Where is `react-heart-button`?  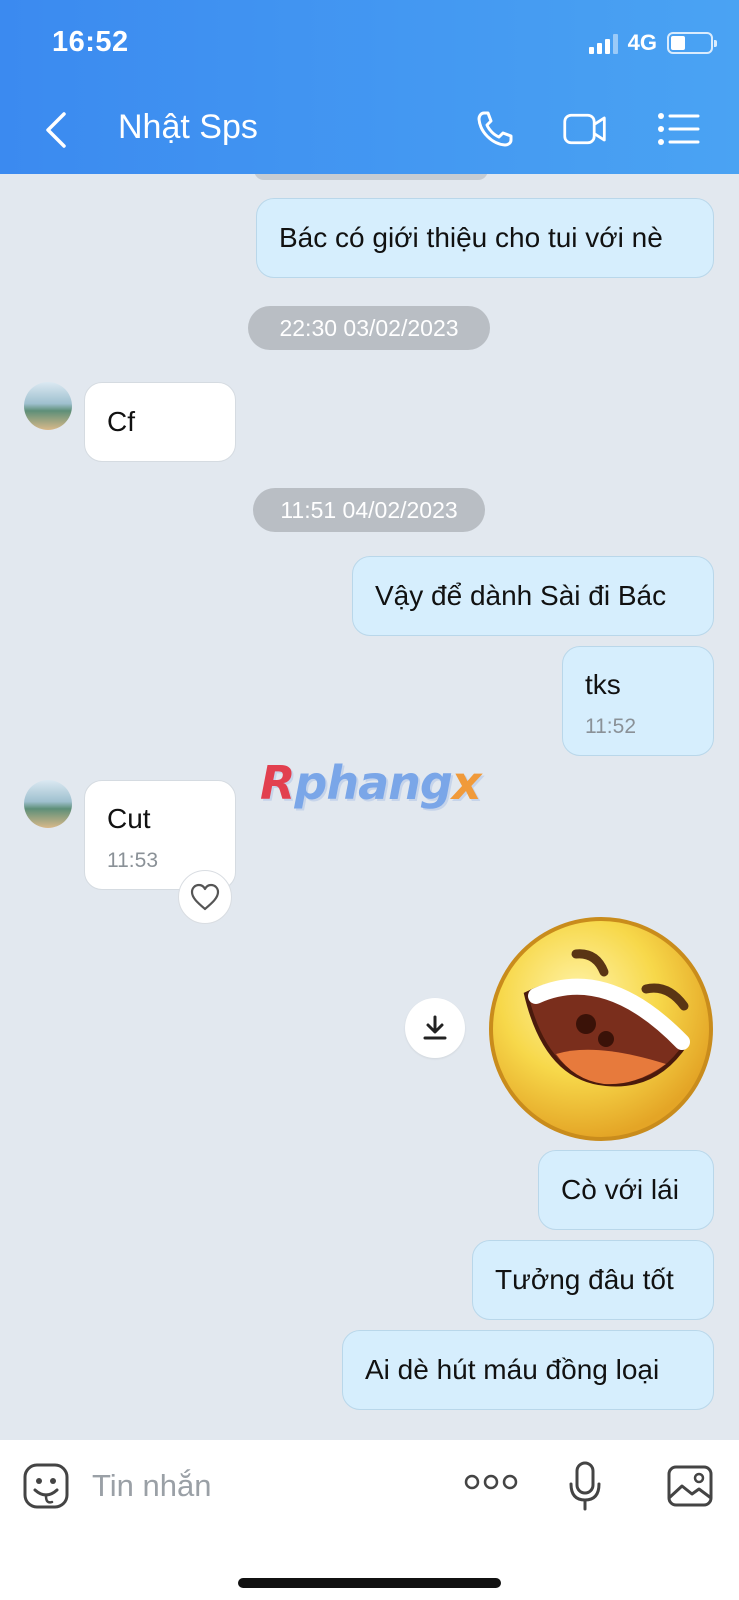 react-heart-button is located at coordinates (205, 897).